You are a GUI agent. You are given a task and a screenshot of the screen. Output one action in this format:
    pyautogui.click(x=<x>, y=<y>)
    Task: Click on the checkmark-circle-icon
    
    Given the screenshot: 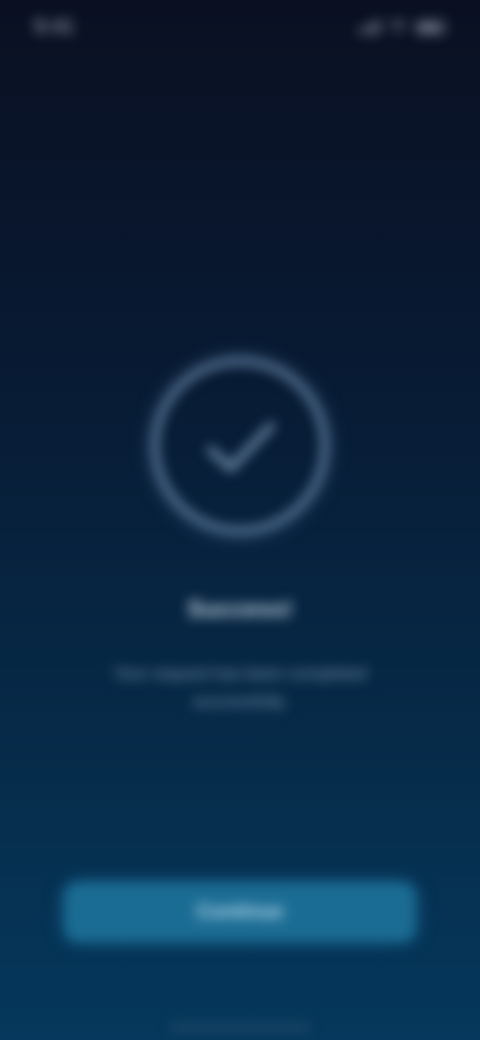 What is the action you would take?
    pyautogui.click(x=240, y=446)
    